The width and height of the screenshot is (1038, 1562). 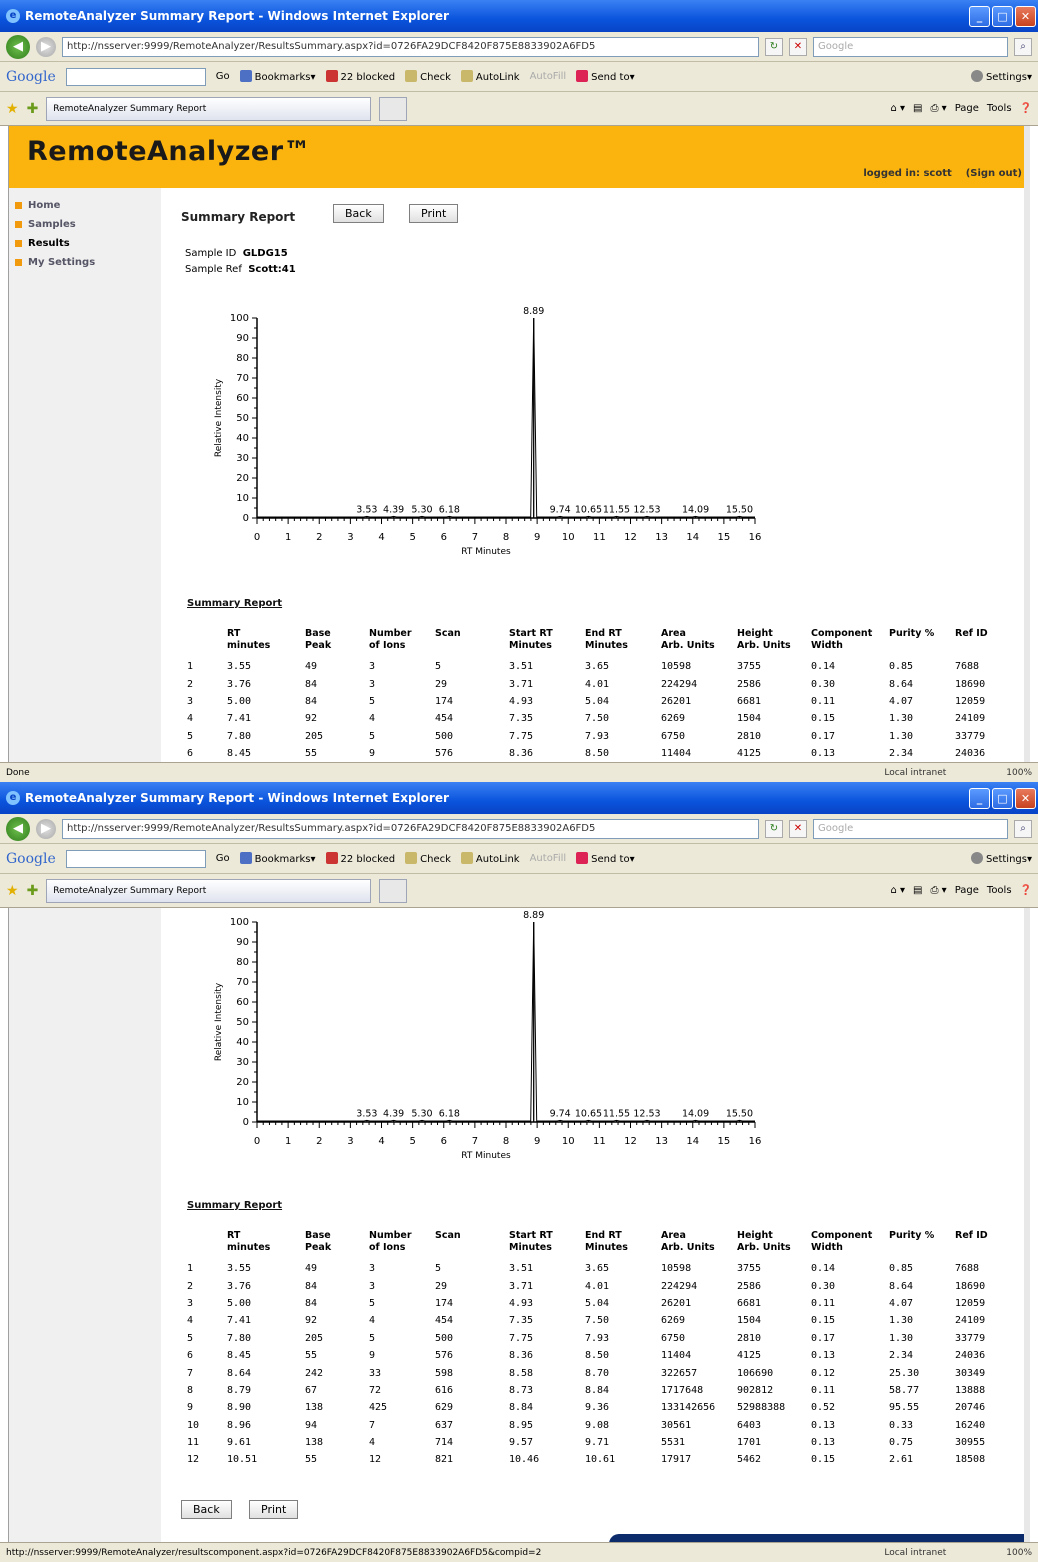 I want to click on table-cell: 8.36, so click(x=521, y=1356).